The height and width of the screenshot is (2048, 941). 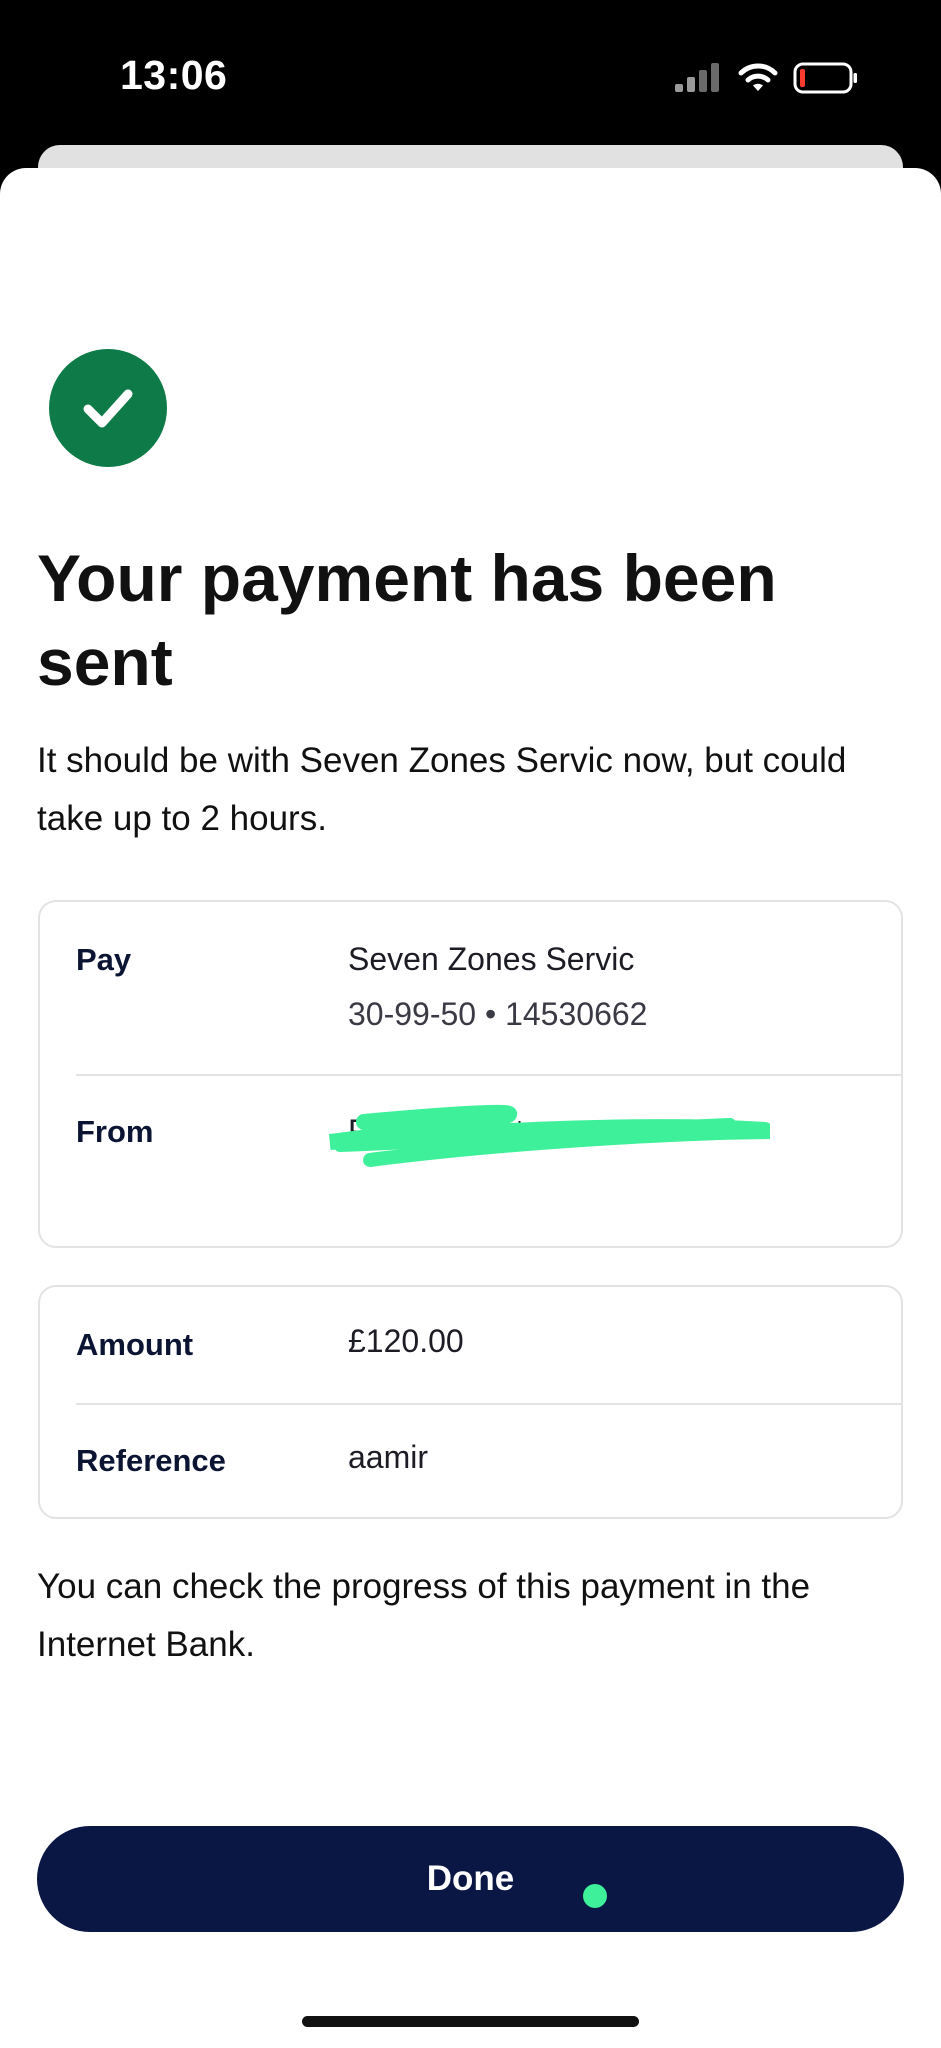 What do you see at coordinates (825, 78) in the screenshot?
I see `battery-icon` at bounding box center [825, 78].